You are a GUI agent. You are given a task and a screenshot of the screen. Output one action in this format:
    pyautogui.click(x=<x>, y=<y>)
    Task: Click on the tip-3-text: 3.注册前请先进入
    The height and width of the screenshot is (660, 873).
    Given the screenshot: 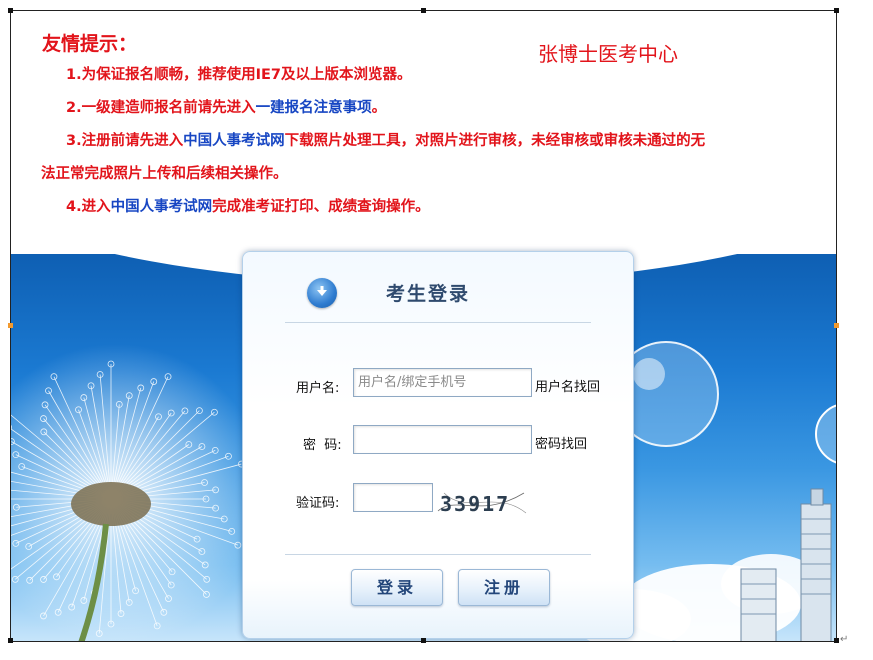 What is the action you would take?
    pyautogui.click(x=125, y=141)
    